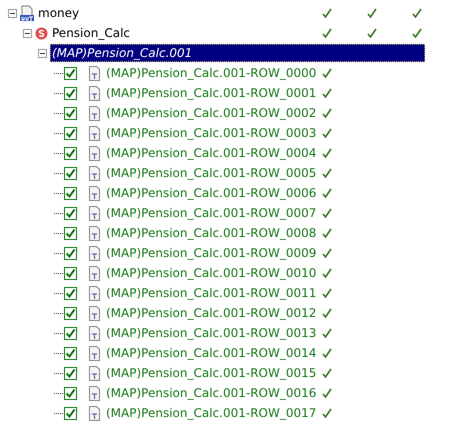  I want to click on tree-item: (MAP)Pension_Calc.001-ROW_0004, so click(212, 153).